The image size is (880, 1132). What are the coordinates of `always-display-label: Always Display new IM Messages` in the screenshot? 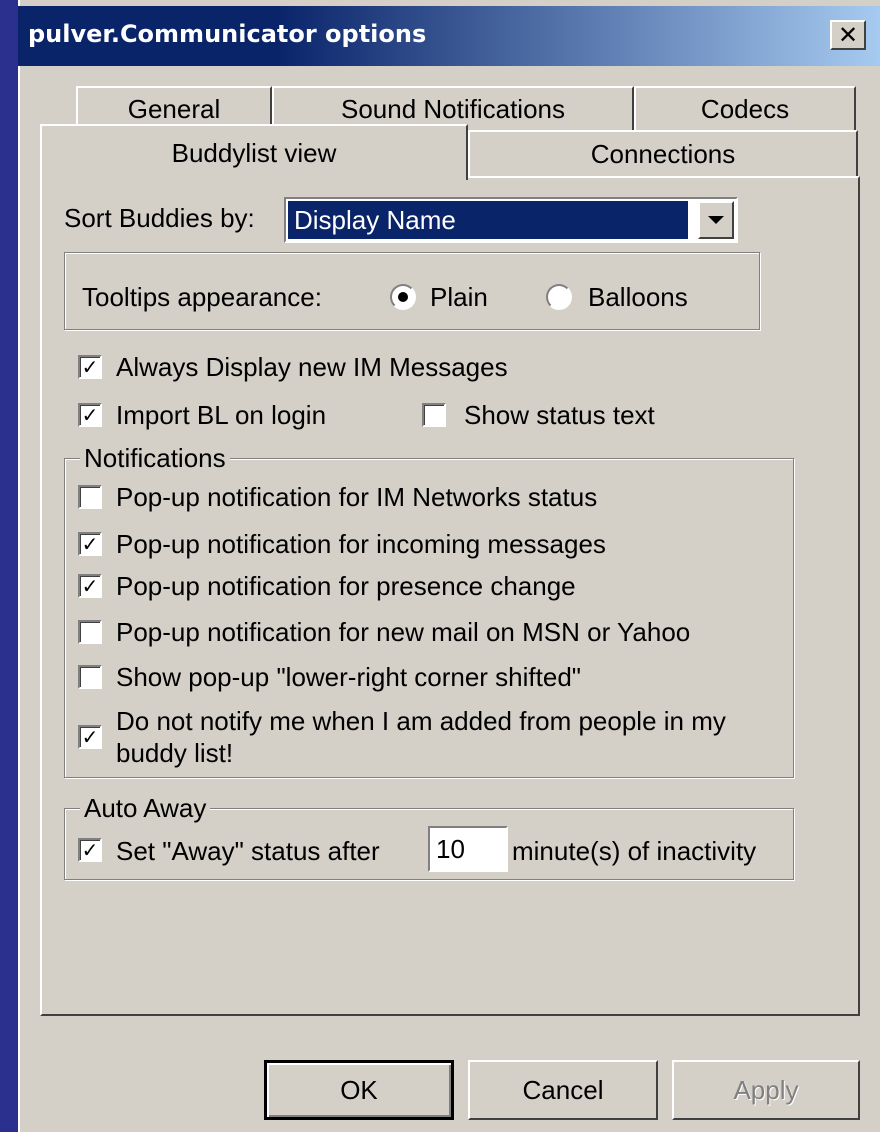 It's located at (312, 367).